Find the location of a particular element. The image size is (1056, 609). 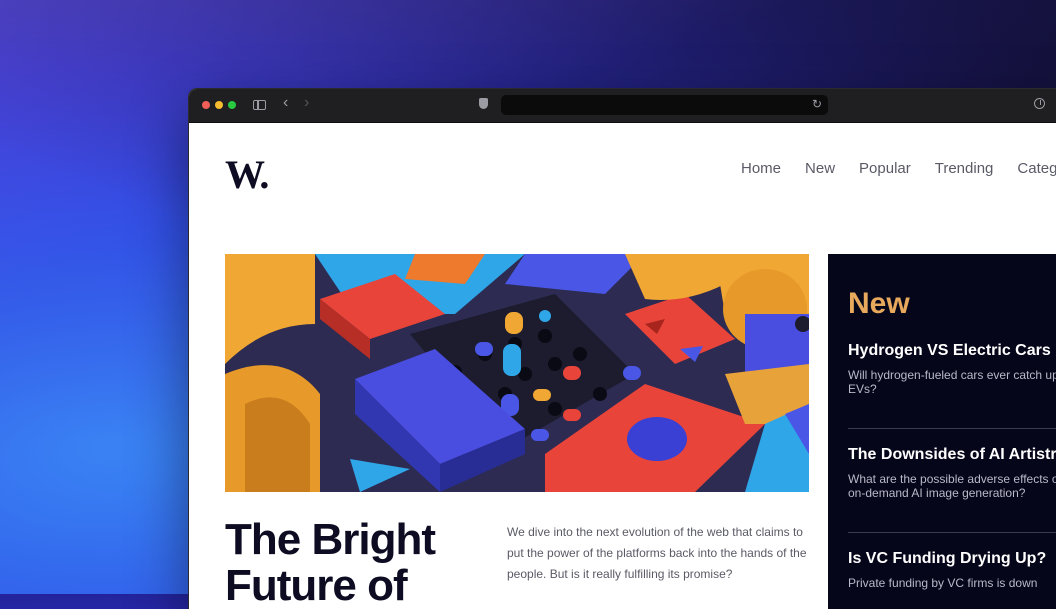

article-headline: The Bright Future of is located at coordinates (355, 563).